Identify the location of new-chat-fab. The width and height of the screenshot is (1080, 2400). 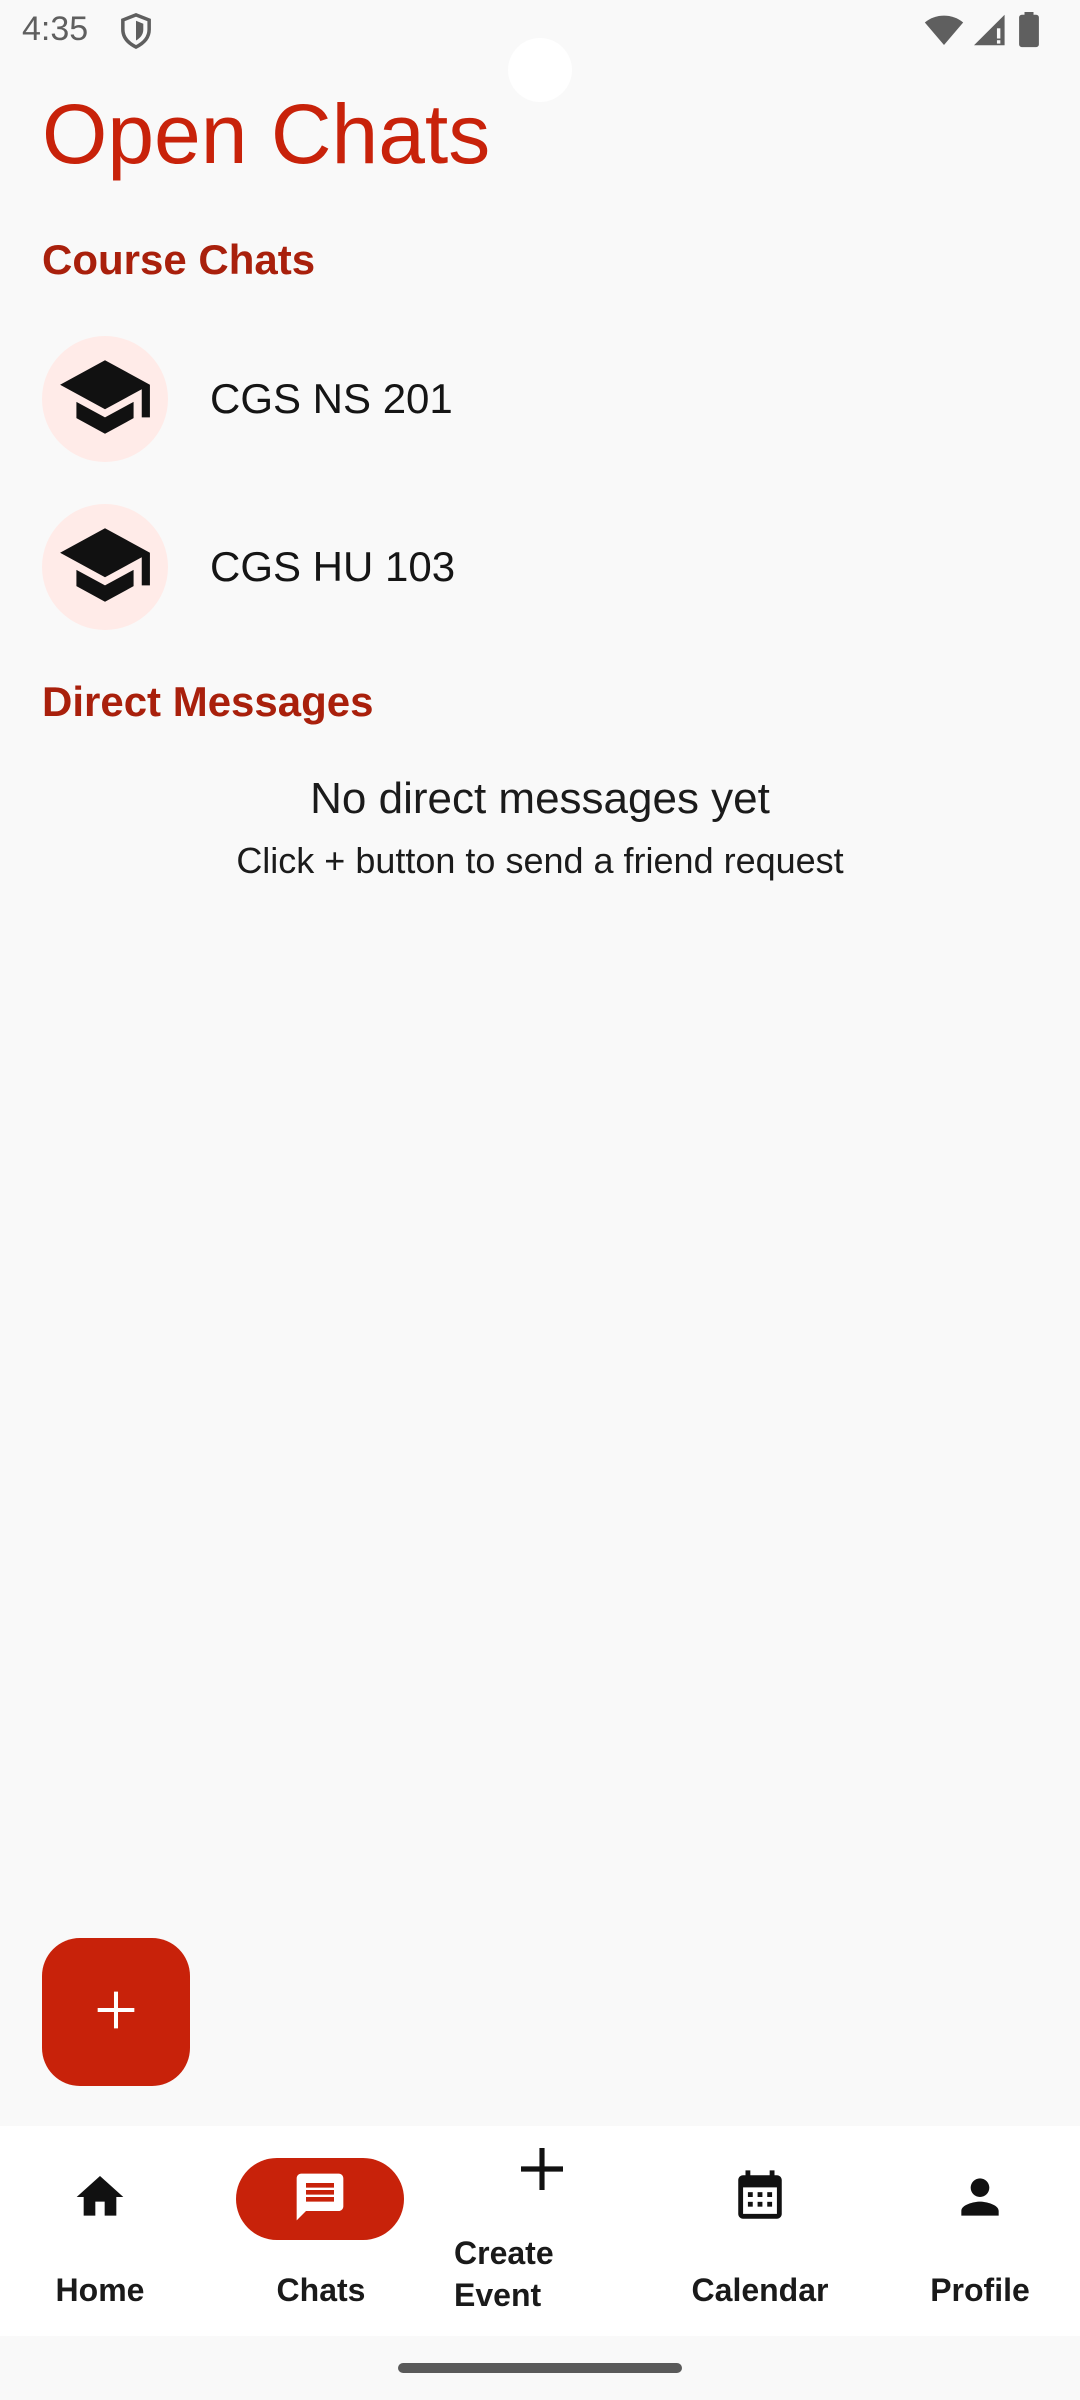
(116, 2012).